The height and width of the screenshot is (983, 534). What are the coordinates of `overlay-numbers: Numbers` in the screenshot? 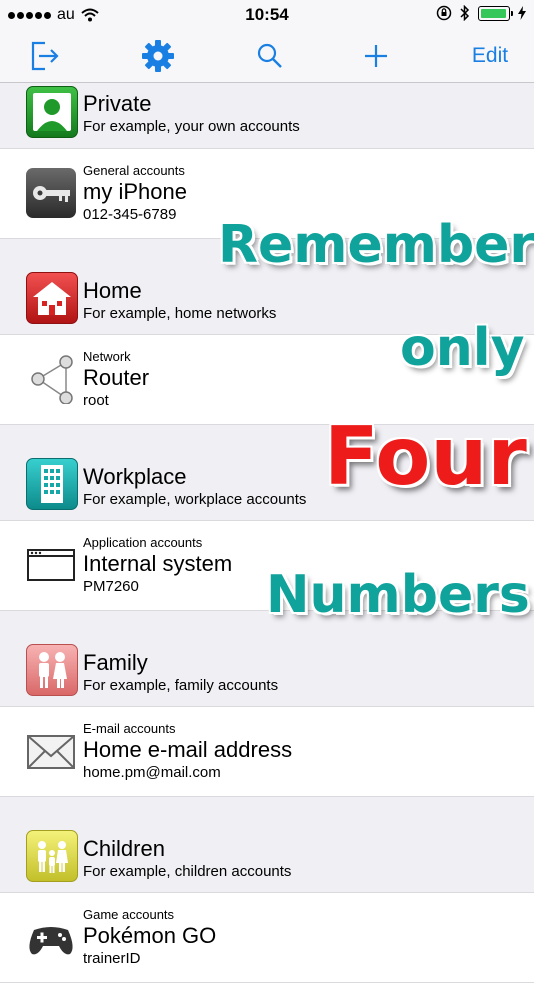 It's located at (398, 595).